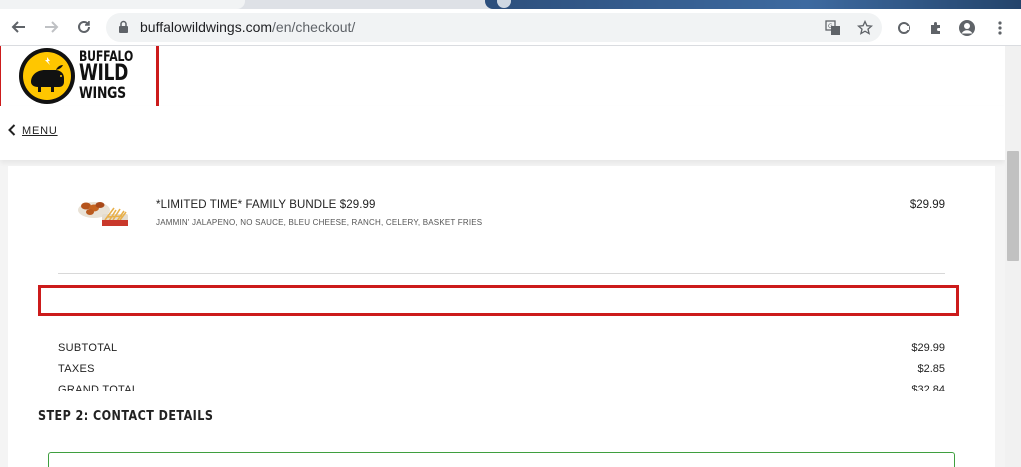  What do you see at coordinates (502, 133) in the screenshot?
I see `sub-navigation: MENU` at bounding box center [502, 133].